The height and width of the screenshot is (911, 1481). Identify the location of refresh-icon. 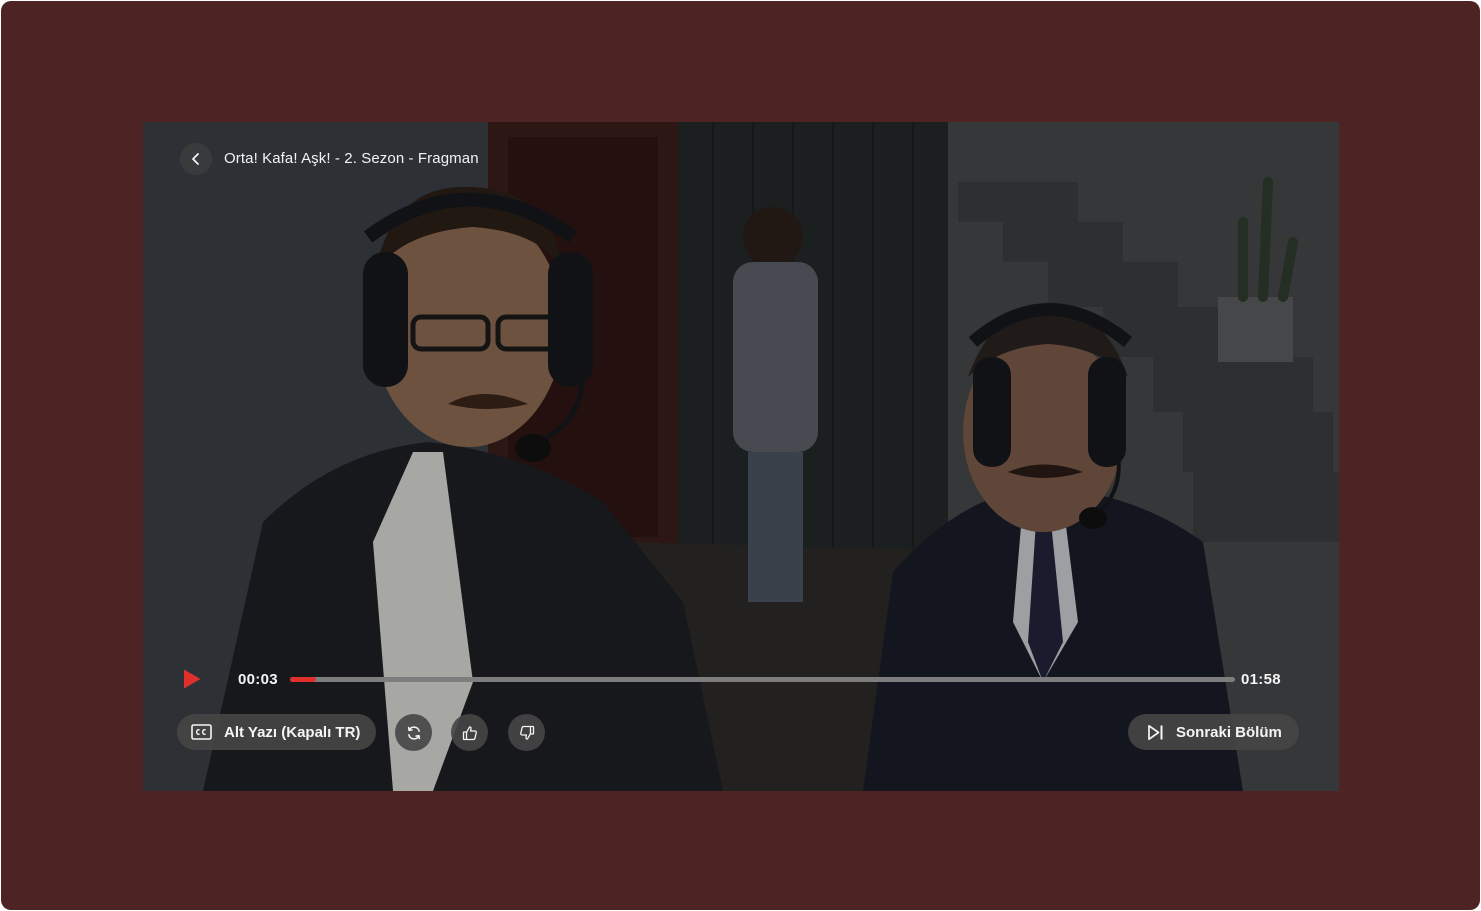
(413, 732).